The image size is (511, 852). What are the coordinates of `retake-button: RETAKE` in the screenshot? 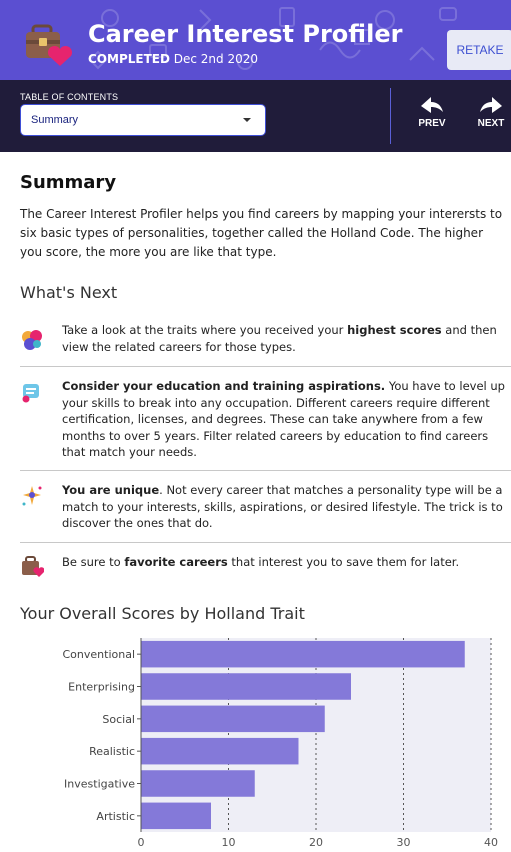 It's located at (479, 50).